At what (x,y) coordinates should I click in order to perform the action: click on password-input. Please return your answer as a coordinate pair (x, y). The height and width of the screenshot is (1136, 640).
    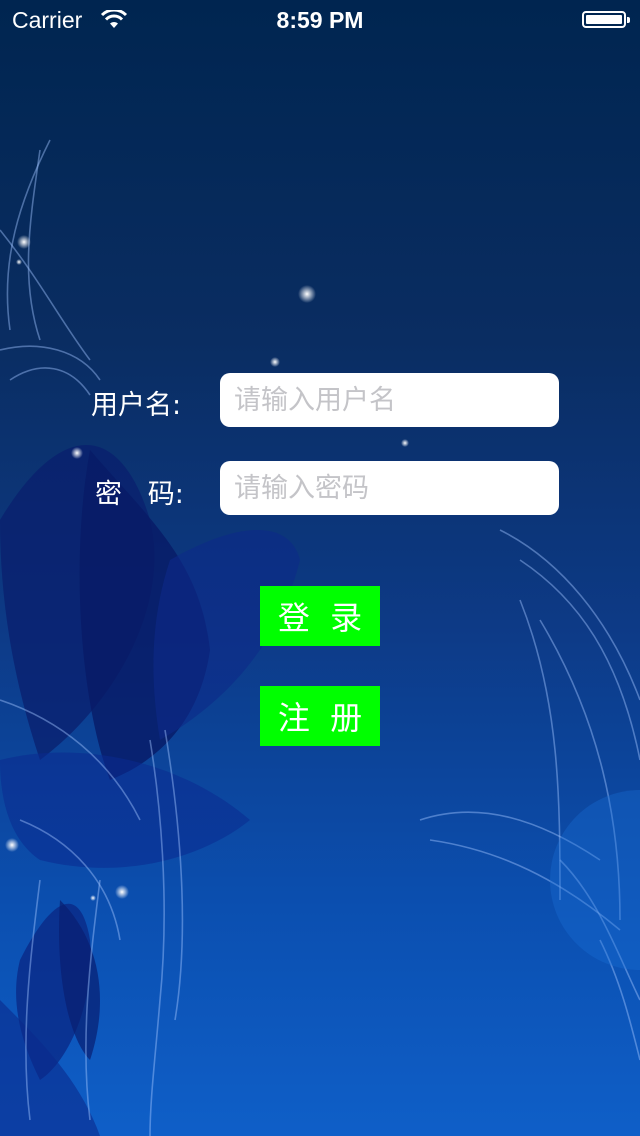
    Looking at the image, I should click on (389, 488).